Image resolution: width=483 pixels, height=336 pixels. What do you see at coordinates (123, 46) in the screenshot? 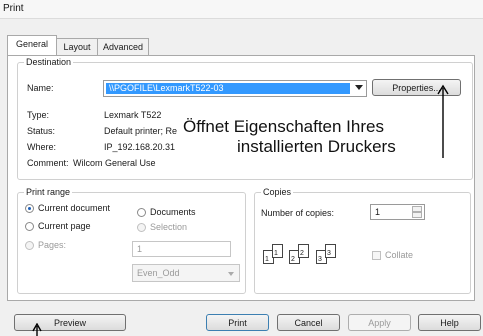
I see `tab-advanced: Advanced` at bounding box center [123, 46].